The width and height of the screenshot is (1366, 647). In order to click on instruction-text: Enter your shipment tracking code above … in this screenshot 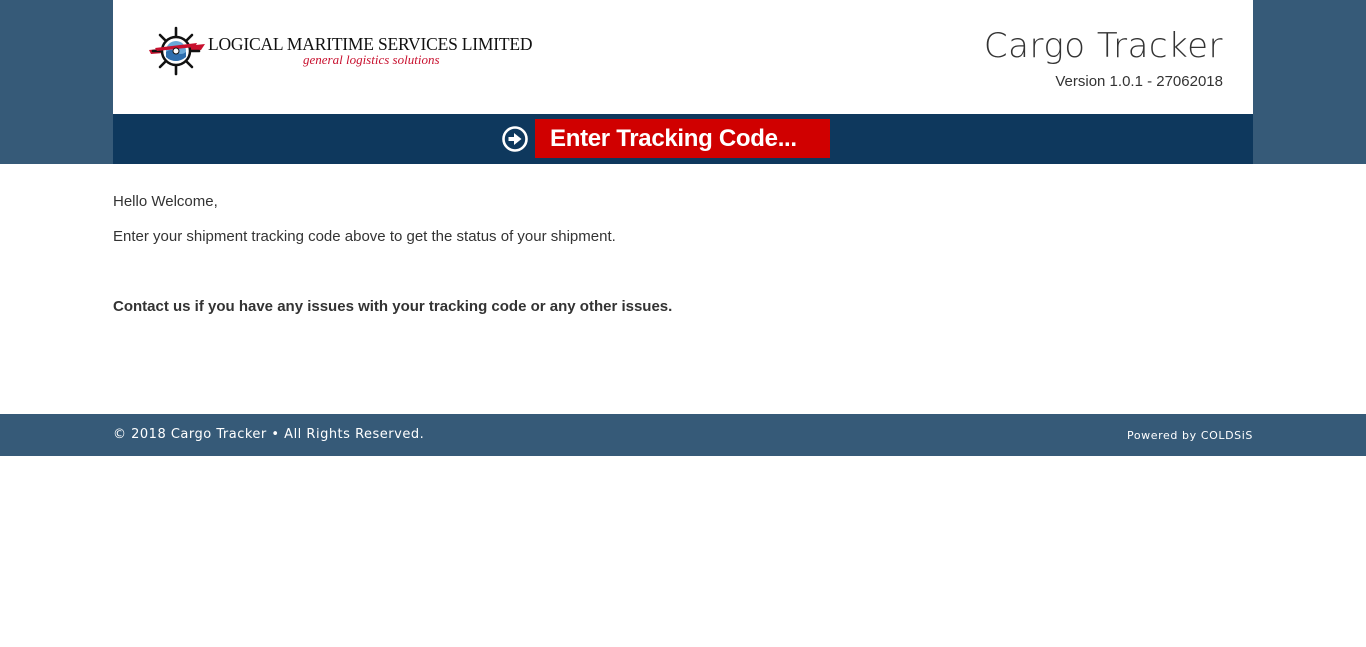, I will do `click(364, 236)`.